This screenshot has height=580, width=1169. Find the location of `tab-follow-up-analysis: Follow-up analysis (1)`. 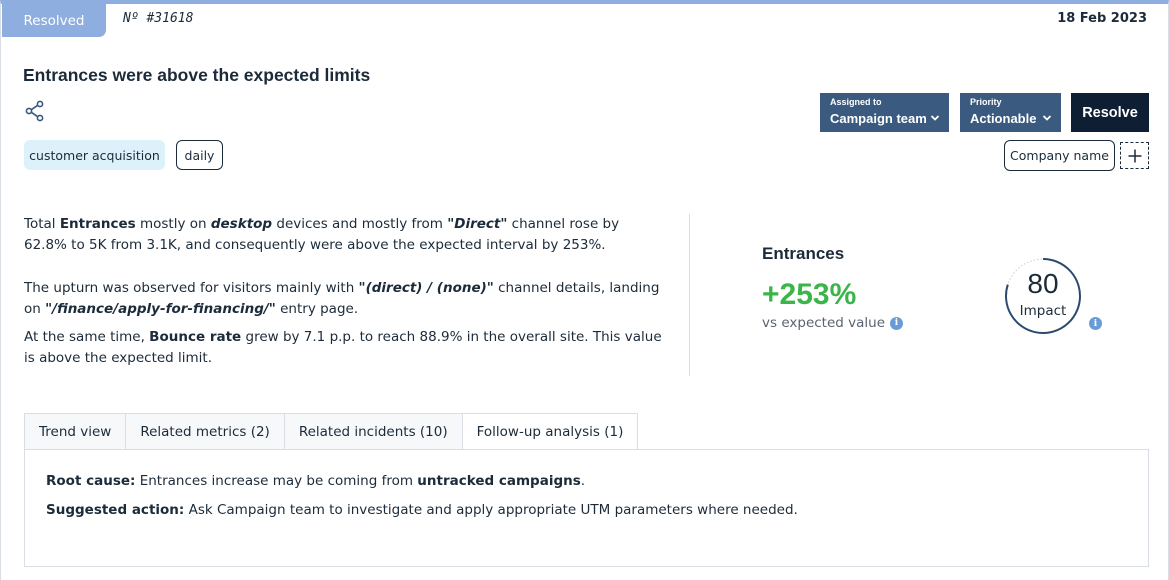

tab-follow-up-analysis: Follow-up analysis (1) is located at coordinates (550, 431).